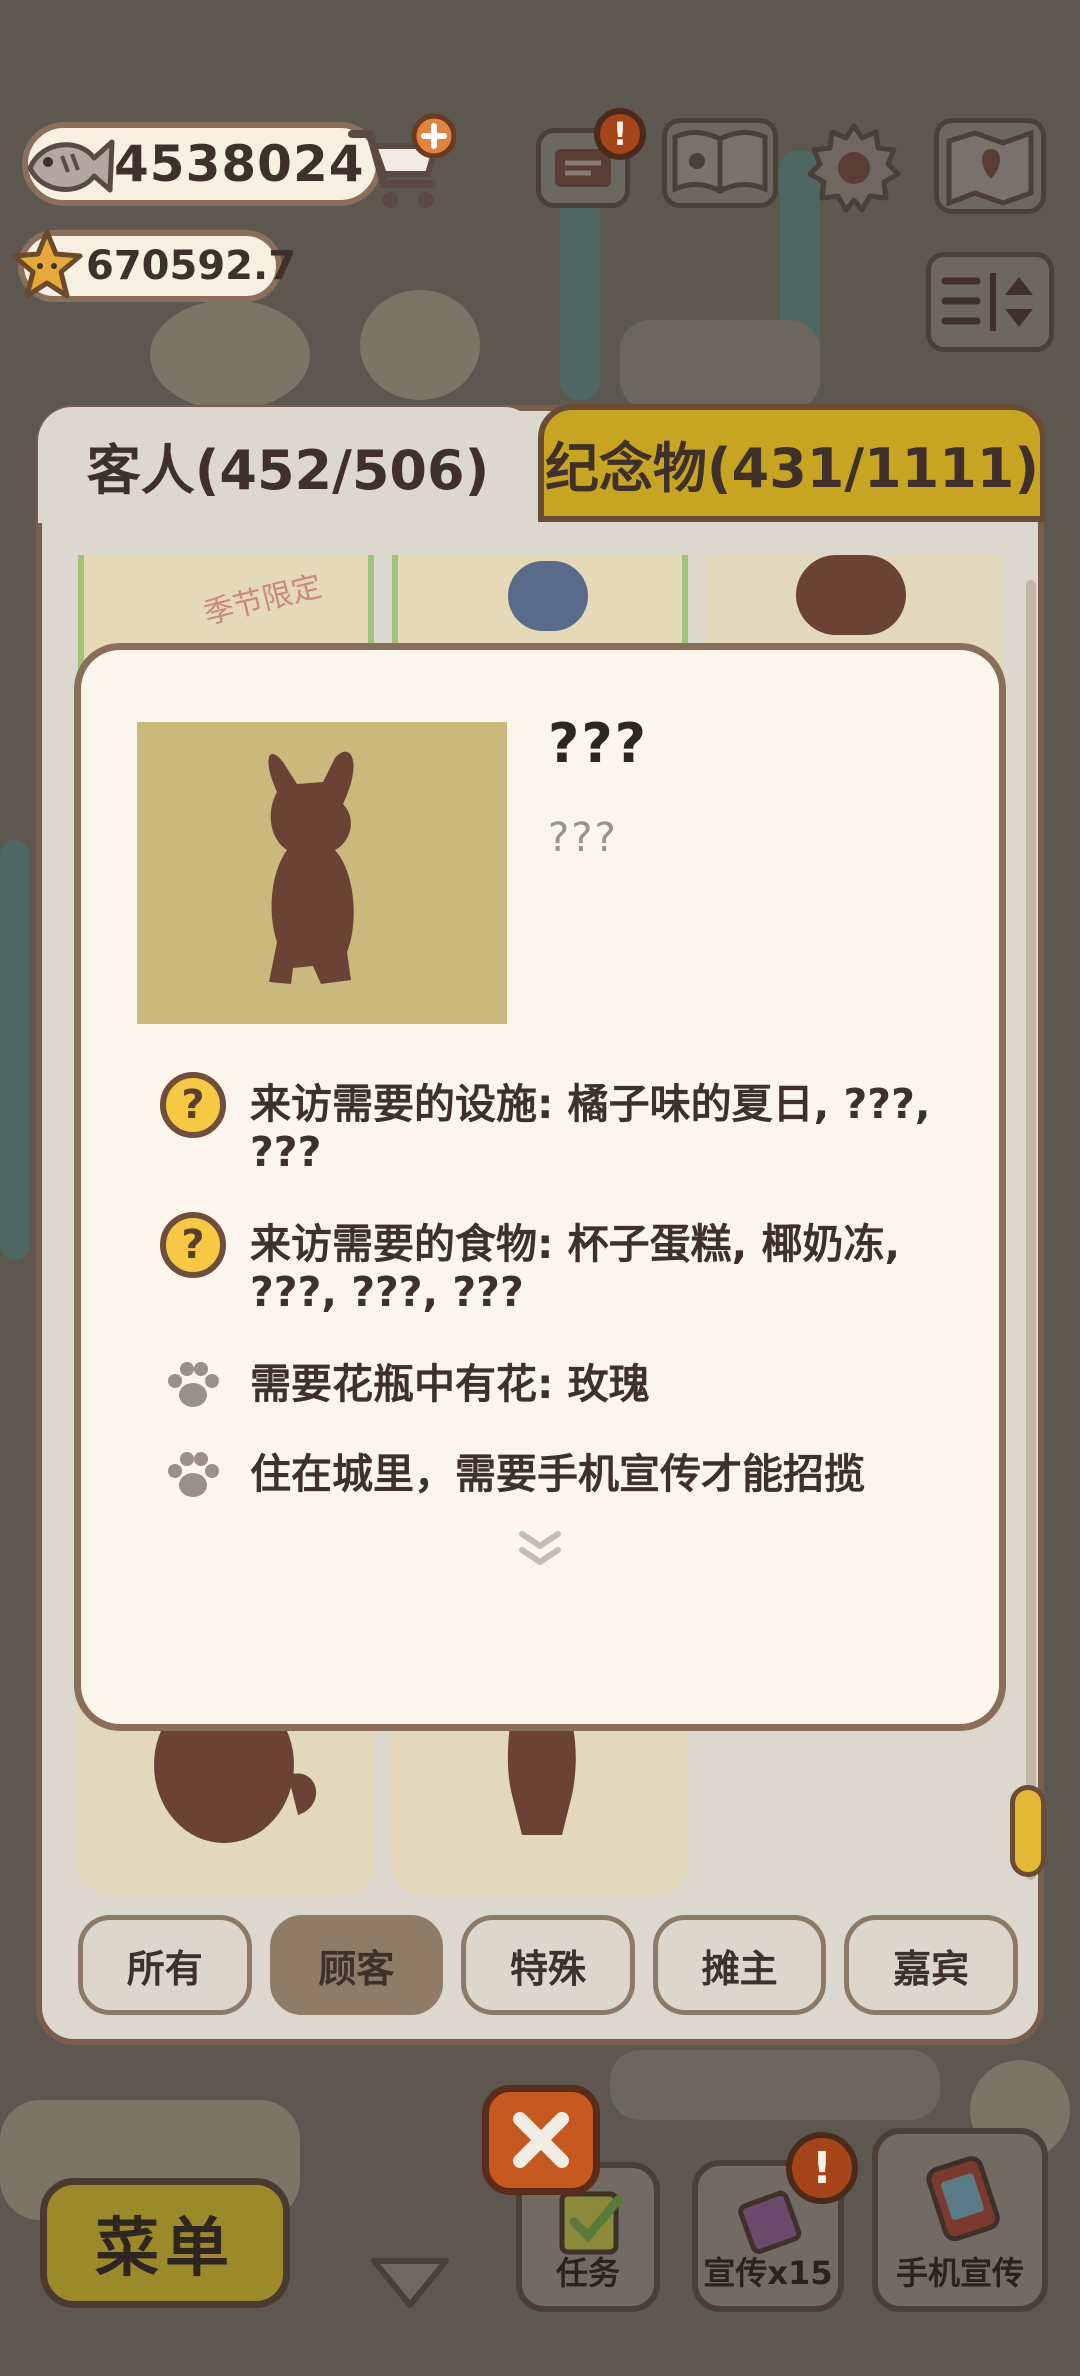 This screenshot has width=1080, height=2376. Describe the element at coordinates (191, 266) in the screenshot. I see `star-currency-value: 670592.7` at that location.